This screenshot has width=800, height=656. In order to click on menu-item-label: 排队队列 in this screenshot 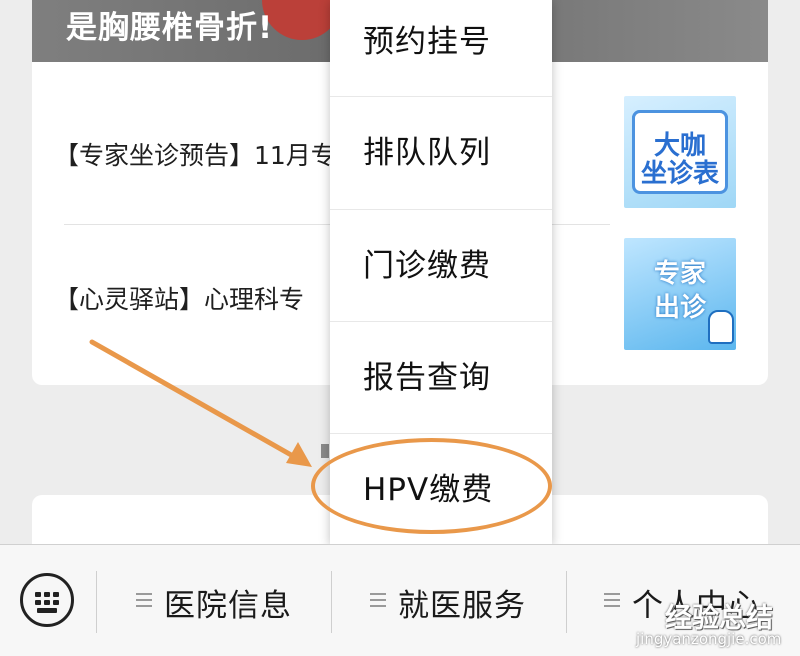, I will do `click(427, 153)`.